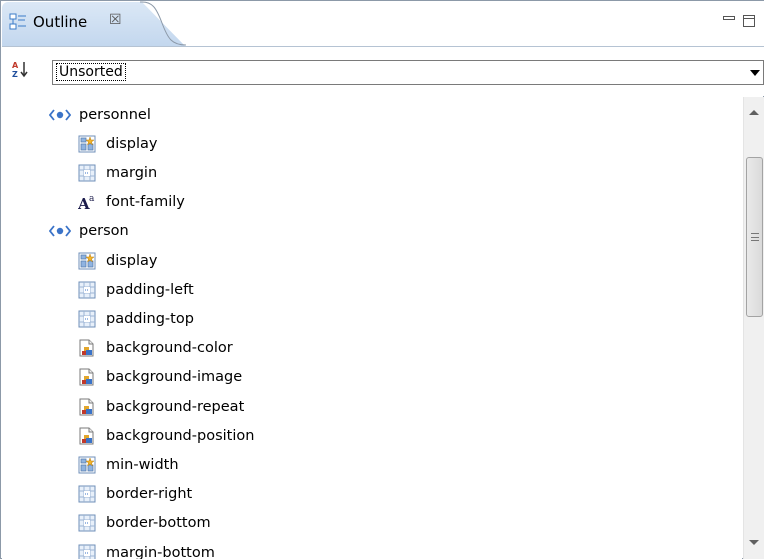 The image size is (764, 559). What do you see at coordinates (150, 289) in the screenshot?
I see `tree-item-label: padding-left` at bounding box center [150, 289].